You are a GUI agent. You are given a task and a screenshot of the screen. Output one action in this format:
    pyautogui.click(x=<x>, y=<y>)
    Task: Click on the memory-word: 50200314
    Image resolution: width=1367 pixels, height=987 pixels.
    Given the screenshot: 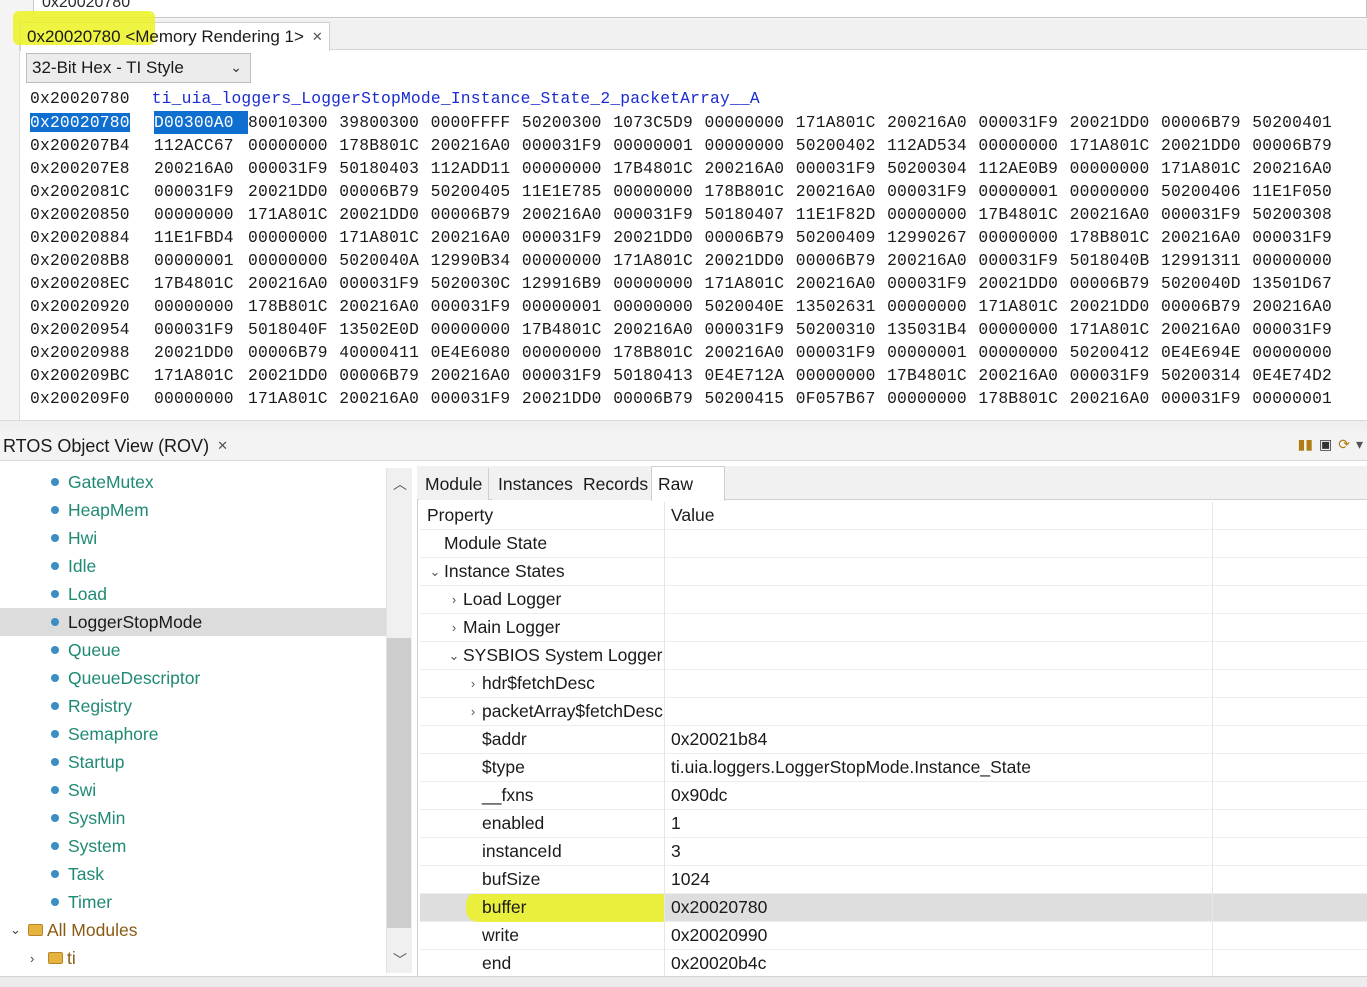 What is the action you would take?
    pyautogui.click(x=1206, y=375)
    